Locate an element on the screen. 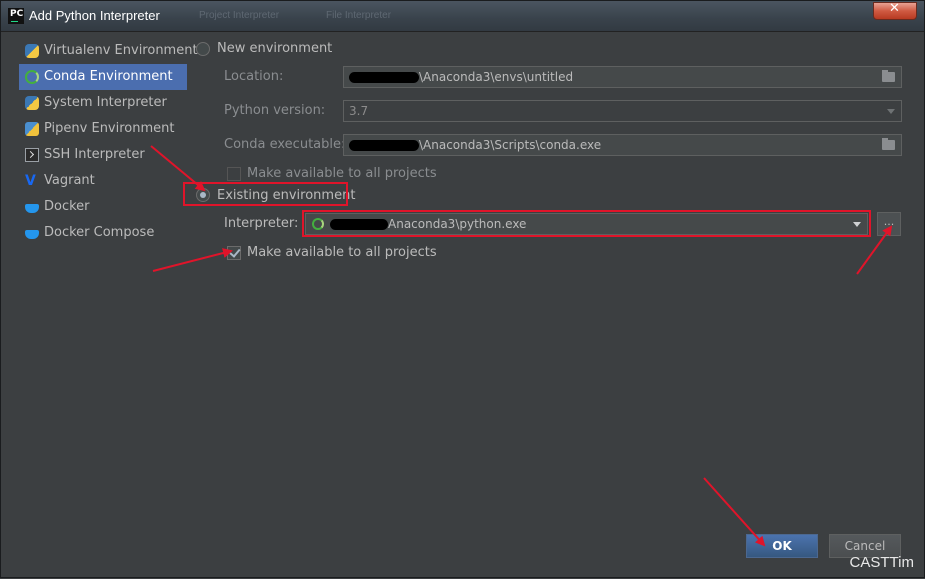 Image resolution: width=925 pixels, height=579 pixels. new-environment-label: New environment is located at coordinates (275, 48).